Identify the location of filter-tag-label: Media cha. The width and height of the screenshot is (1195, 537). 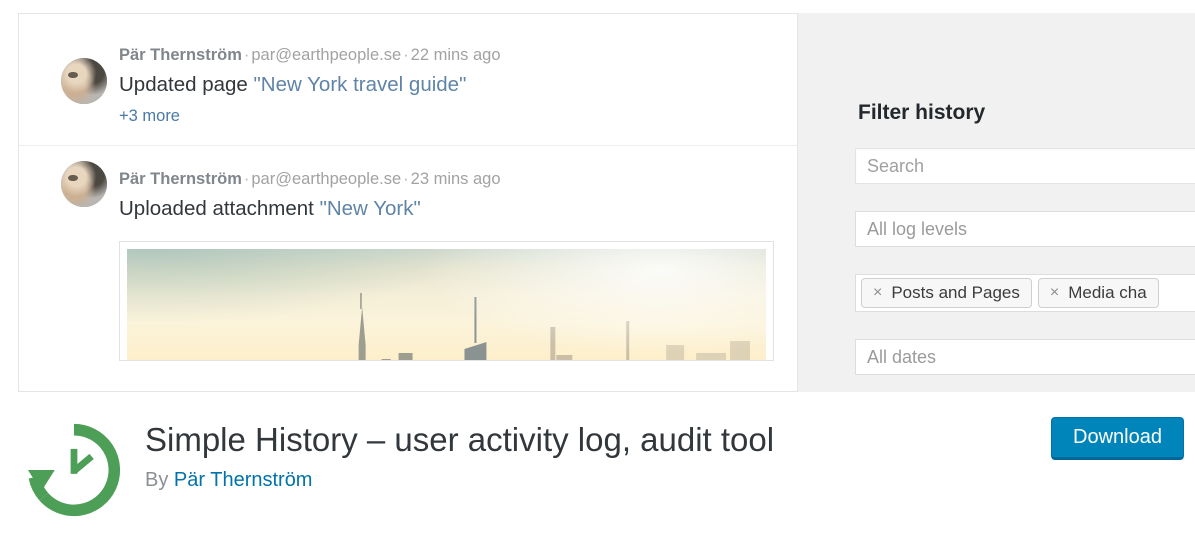
(1107, 292).